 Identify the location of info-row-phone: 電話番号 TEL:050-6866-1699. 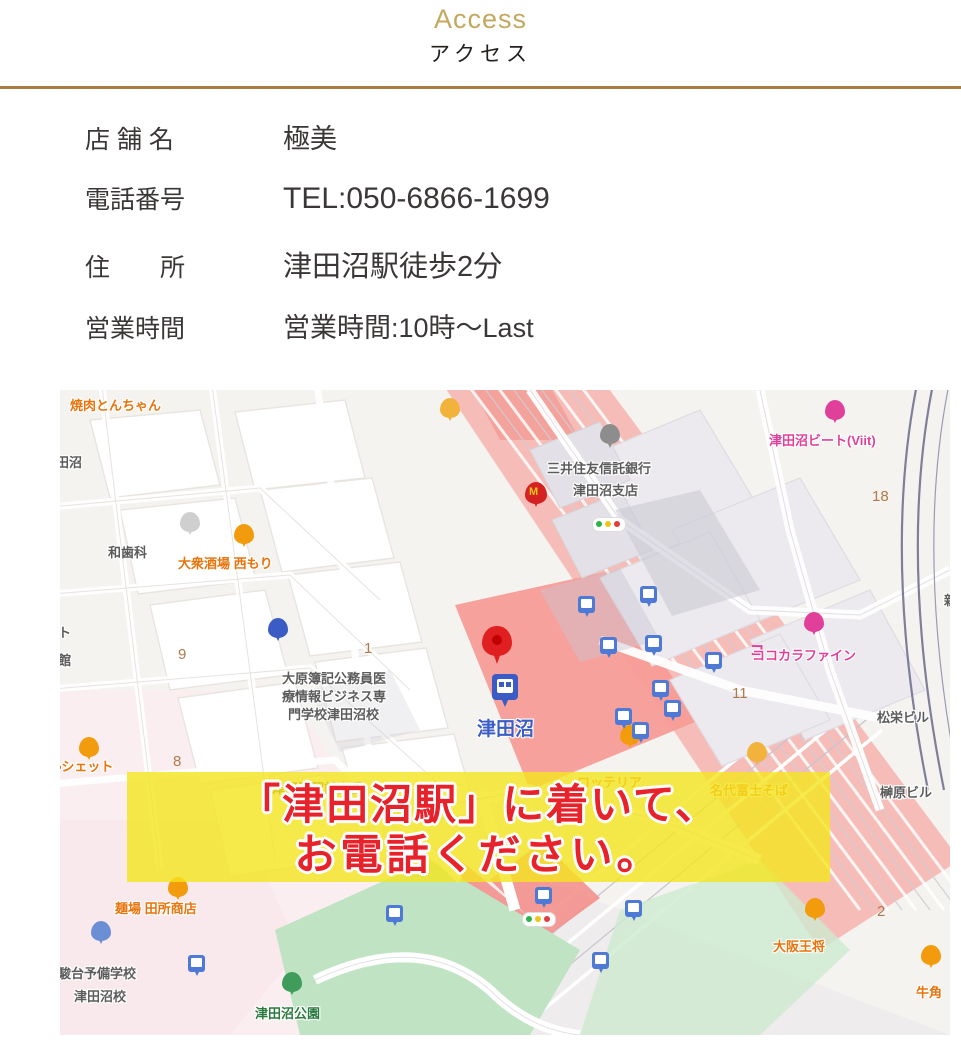
(523, 201).